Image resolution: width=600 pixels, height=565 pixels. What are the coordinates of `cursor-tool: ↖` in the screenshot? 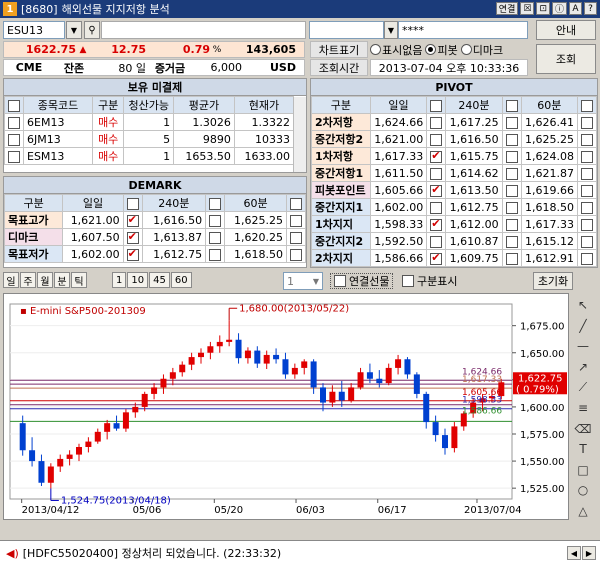 It's located at (583, 305).